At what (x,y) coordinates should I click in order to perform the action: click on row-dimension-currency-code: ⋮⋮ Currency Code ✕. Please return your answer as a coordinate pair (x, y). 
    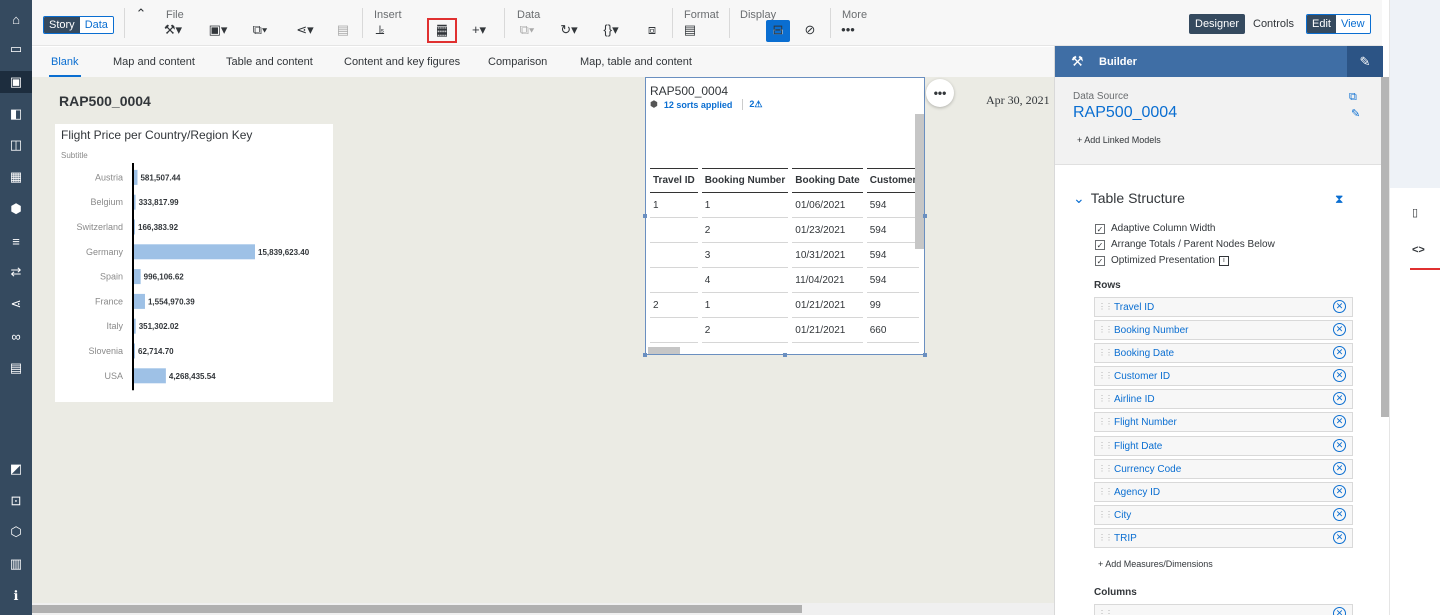
    Looking at the image, I should click on (1223, 469).